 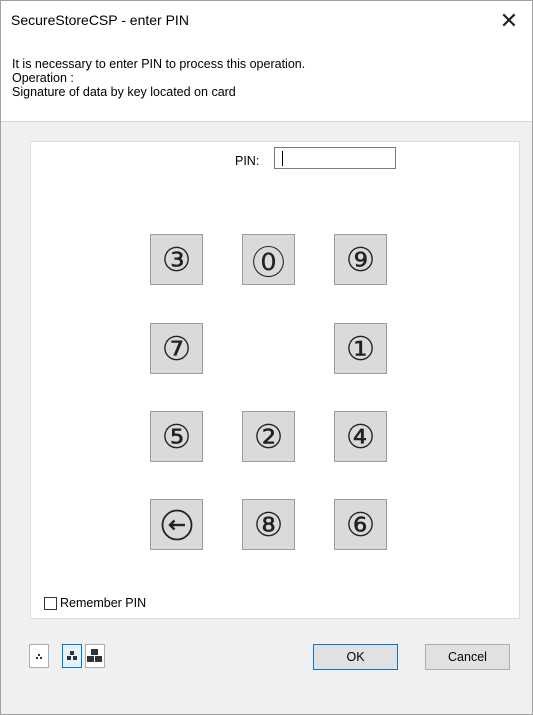 What do you see at coordinates (268, 259) in the screenshot?
I see `key-0: ⓪` at bounding box center [268, 259].